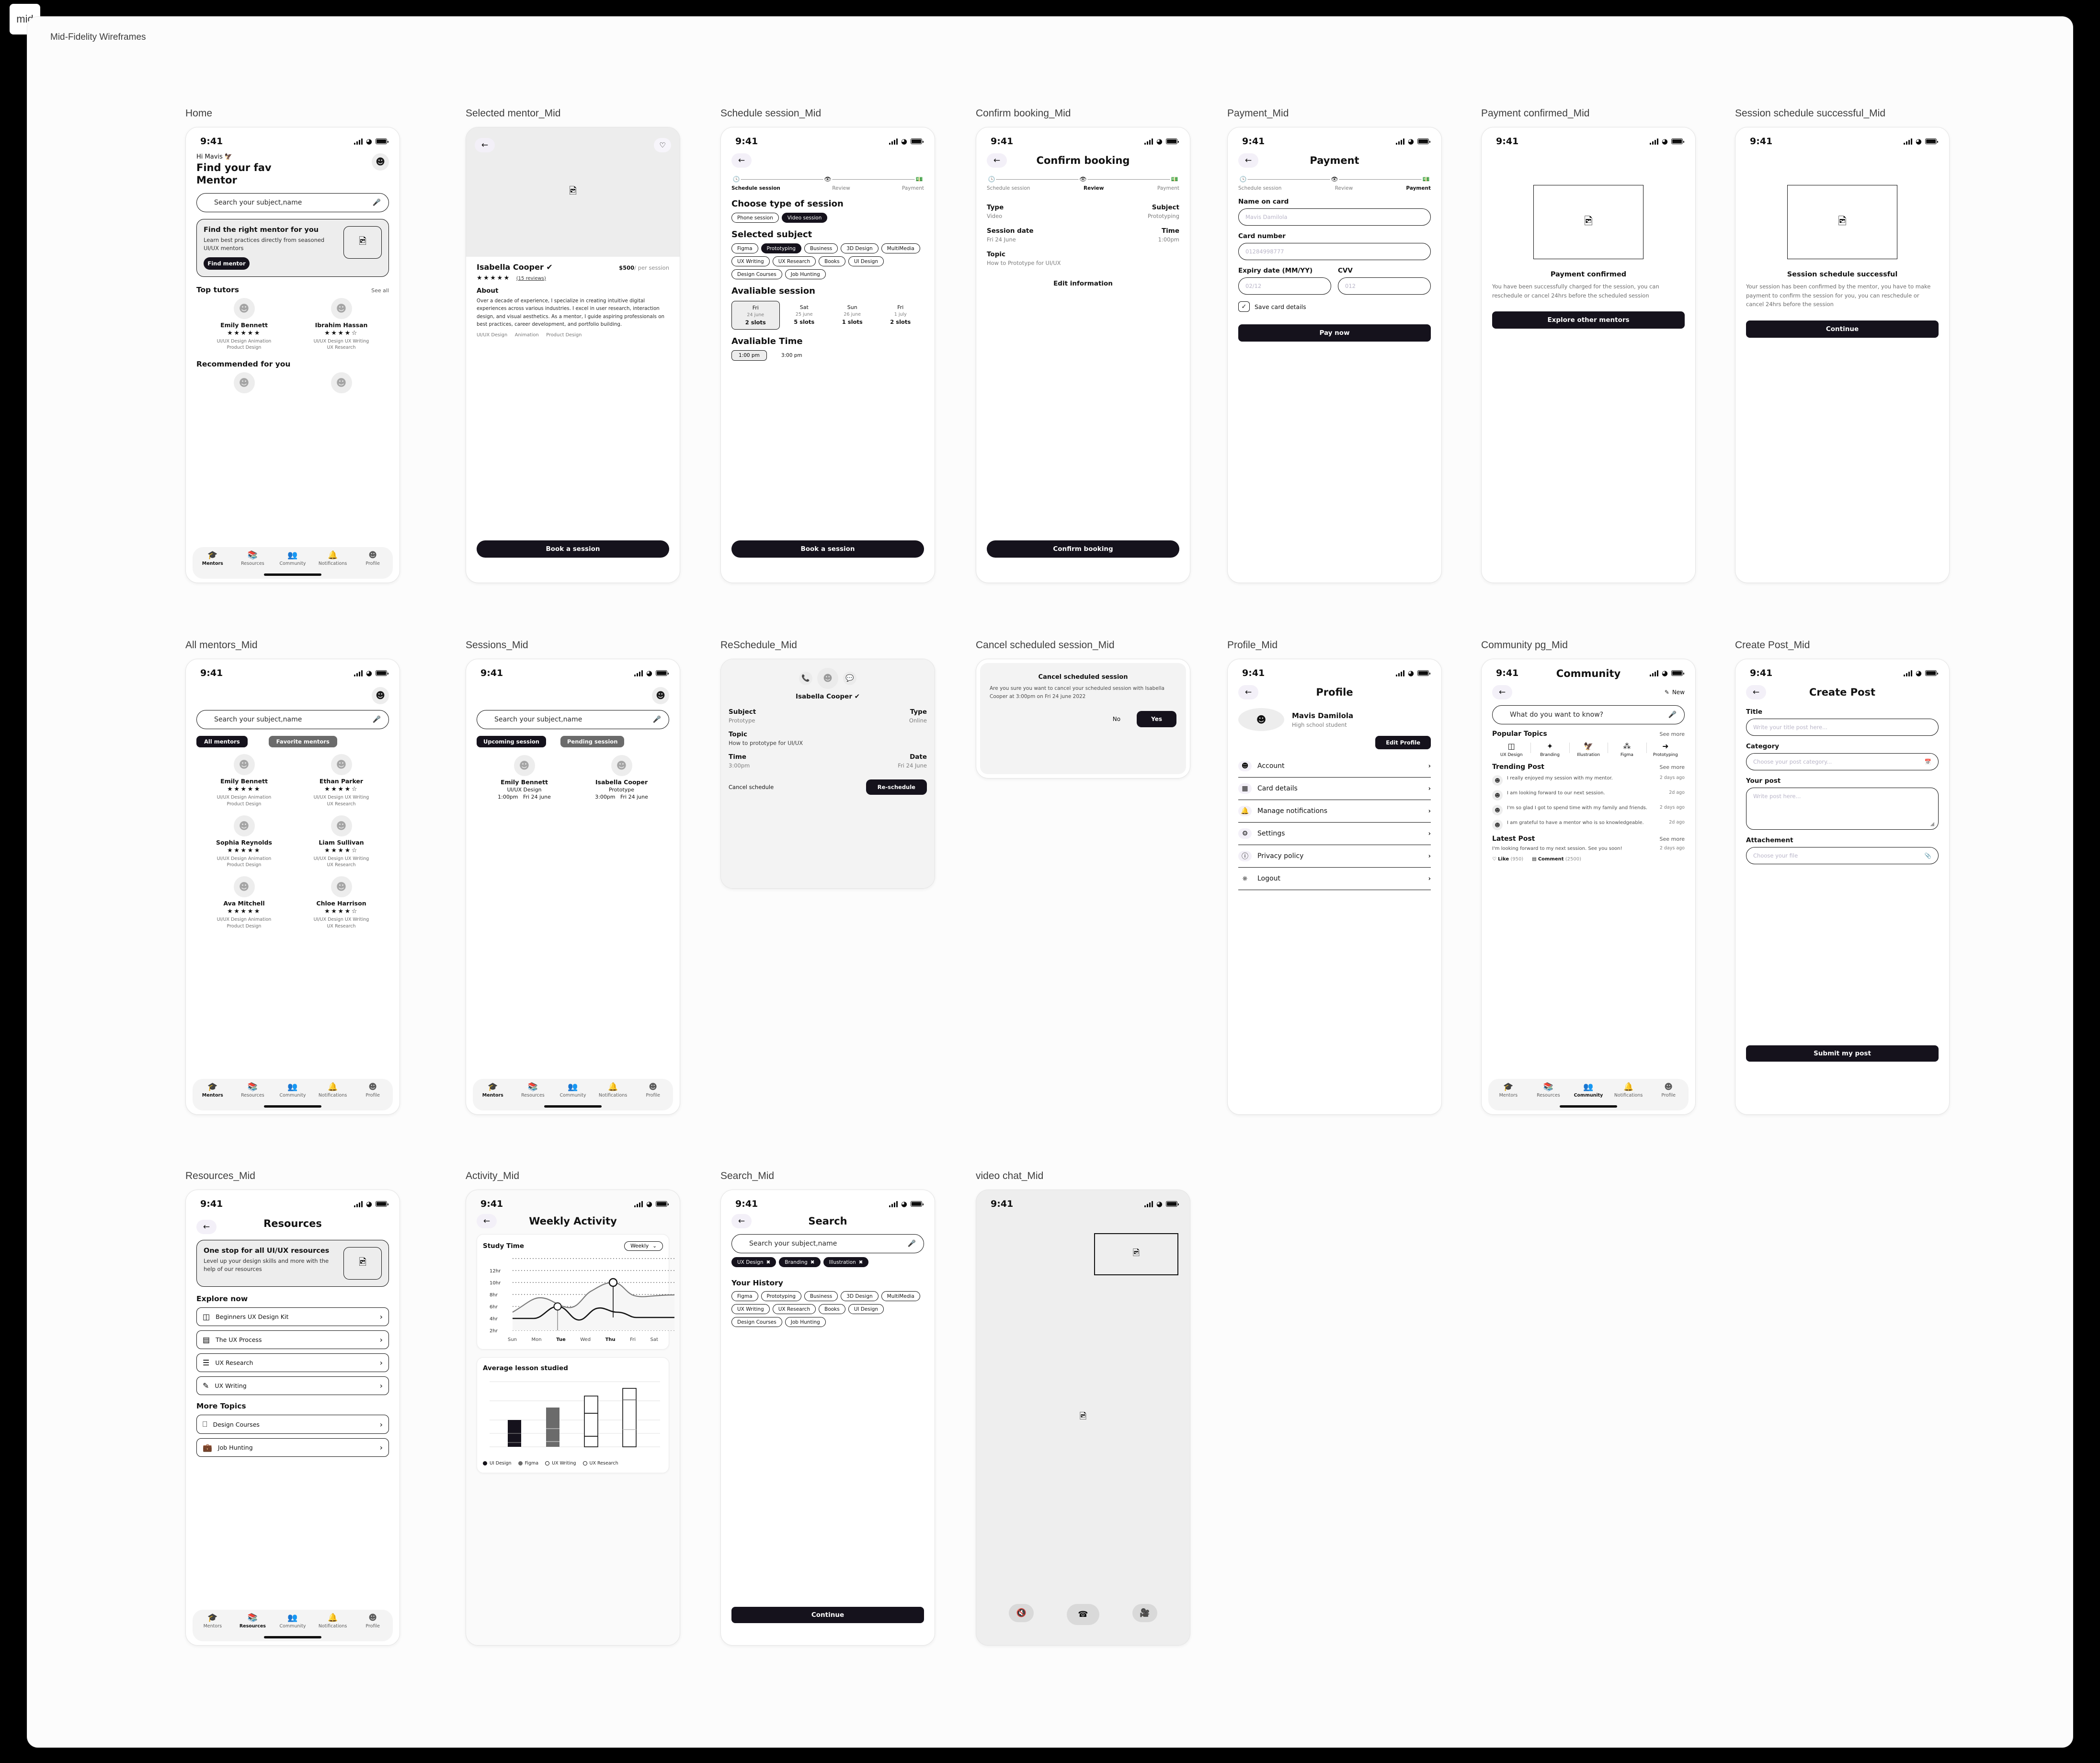 The image size is (2100, 1763). What do you see at coordinates (1334, 766) in the screenshot?
I see `menu-item-account: ☻ Account ›` at bounding box center [1334, 766].